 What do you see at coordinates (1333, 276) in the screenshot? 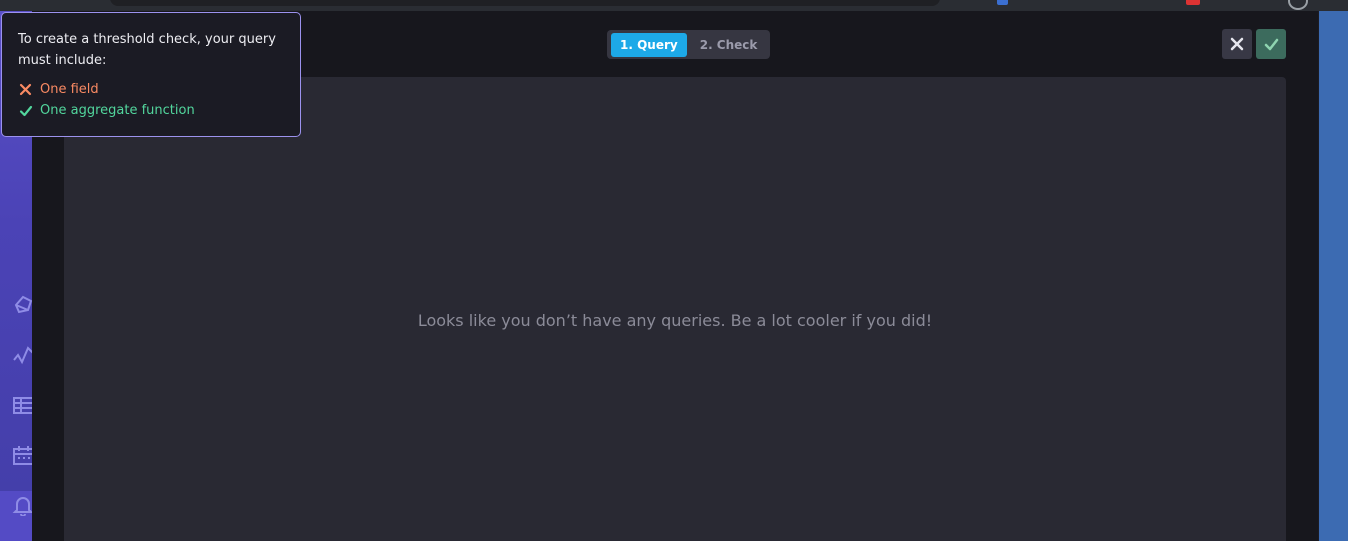
I see `background-panel` at bounding box center [1333, 276].